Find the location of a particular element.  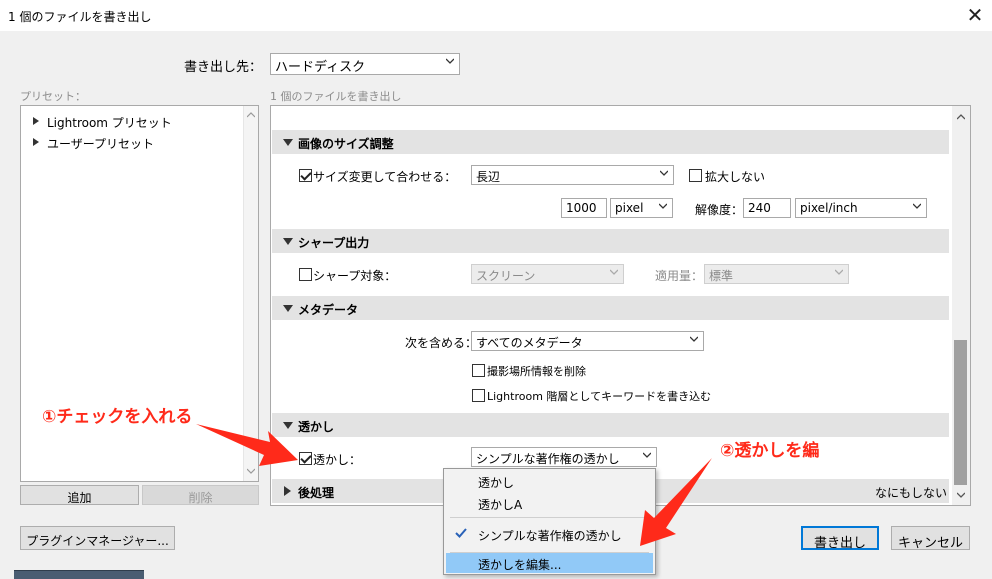

annotation-step-1: ①チェックを入れる is located at coordinates (117, 417).